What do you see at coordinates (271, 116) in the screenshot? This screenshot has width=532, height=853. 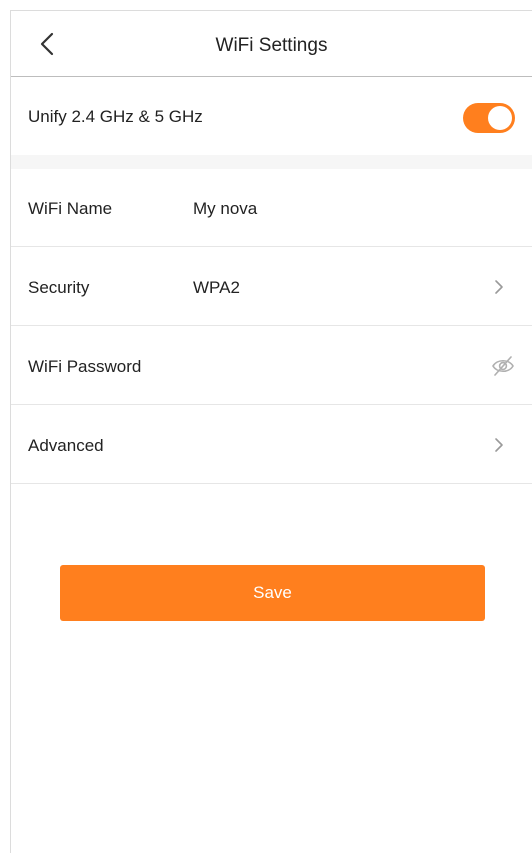 I see `unify-bands-row: Unify 2.4 GHz & 5 GHz` at bounding box center [271, 116].